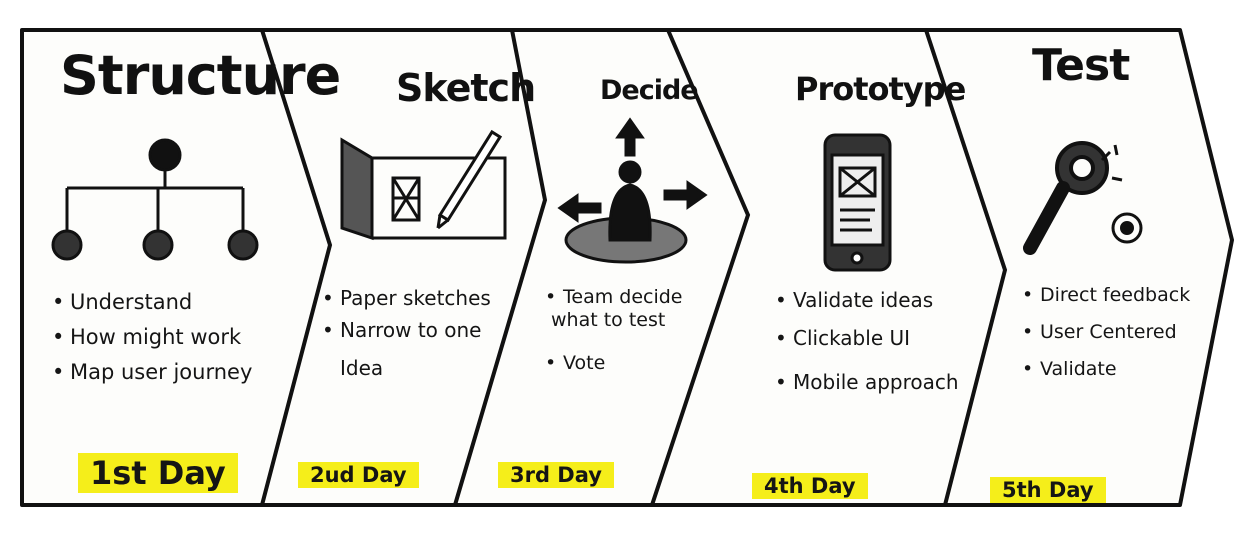  What do you see at coordinates (152, 302) in the screenshot?
I see `list-item: Understand` at bounding box center [152, 302].